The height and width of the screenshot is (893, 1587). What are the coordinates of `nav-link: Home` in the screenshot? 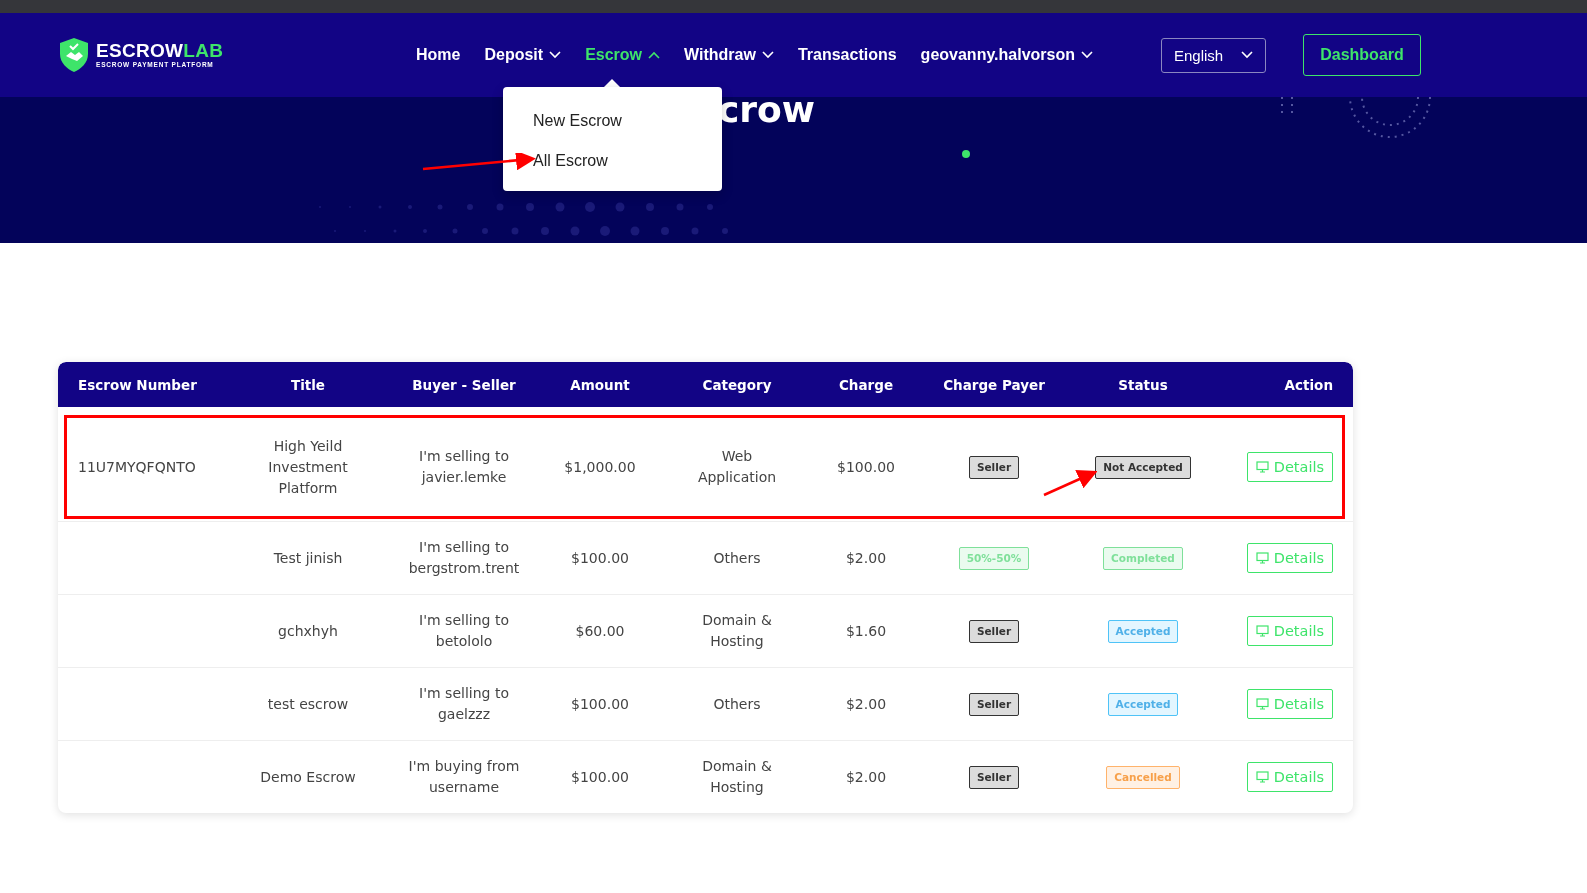 It's located at (438, 55).